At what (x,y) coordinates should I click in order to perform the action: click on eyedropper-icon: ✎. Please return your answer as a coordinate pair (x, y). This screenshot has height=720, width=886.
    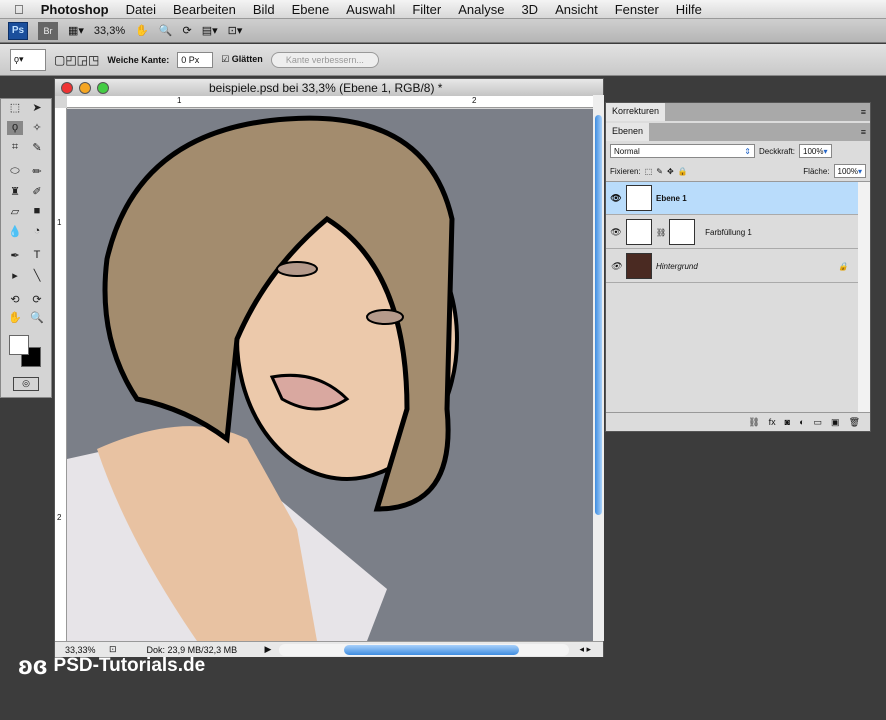
    Looking at the image, I should click on (37, 148).